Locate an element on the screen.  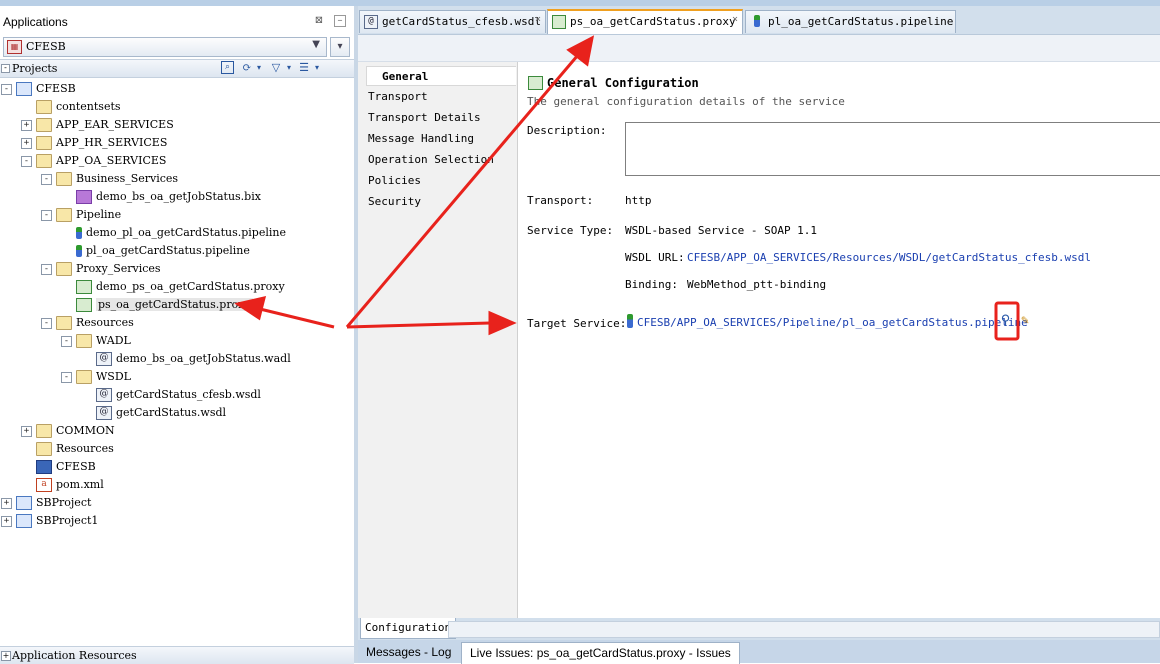
application-resources-bar: + Application Resources is located at coordinates (177, 655).